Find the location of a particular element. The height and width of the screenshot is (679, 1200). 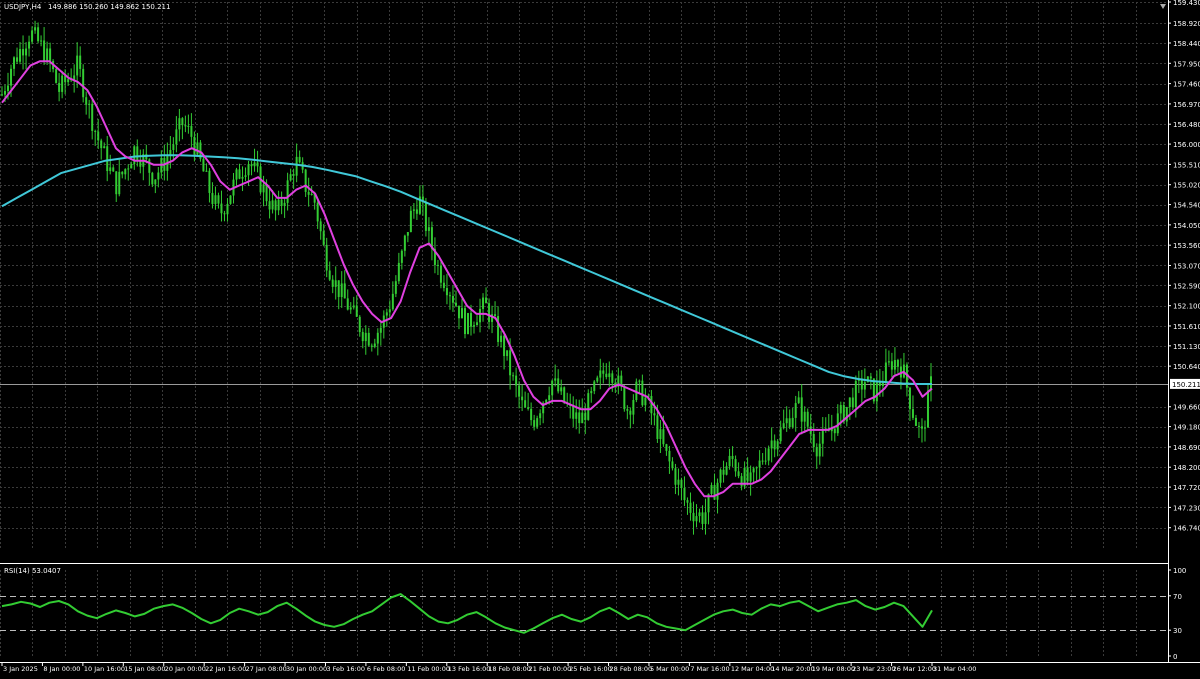

time-tick-label: 23 Mar 23:00 is located at coordinates (873, 669).